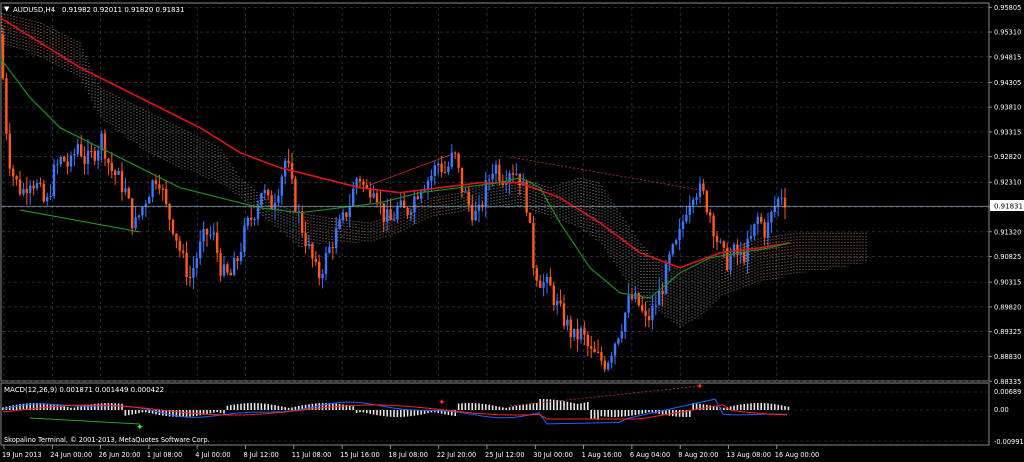  I want to click on x-tick-label: 8 Jul 12:00, so click(261, 455).